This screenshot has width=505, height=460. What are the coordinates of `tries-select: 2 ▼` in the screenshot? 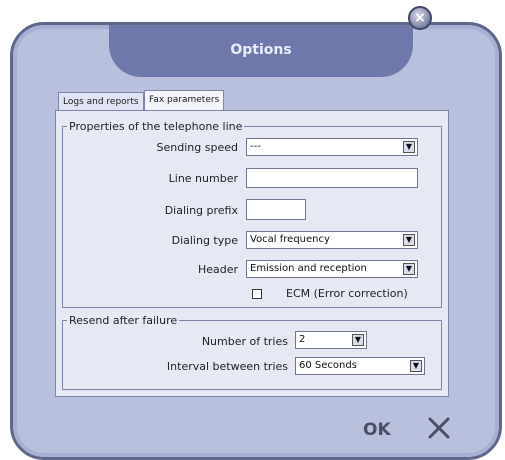 It's located at (331, 340).